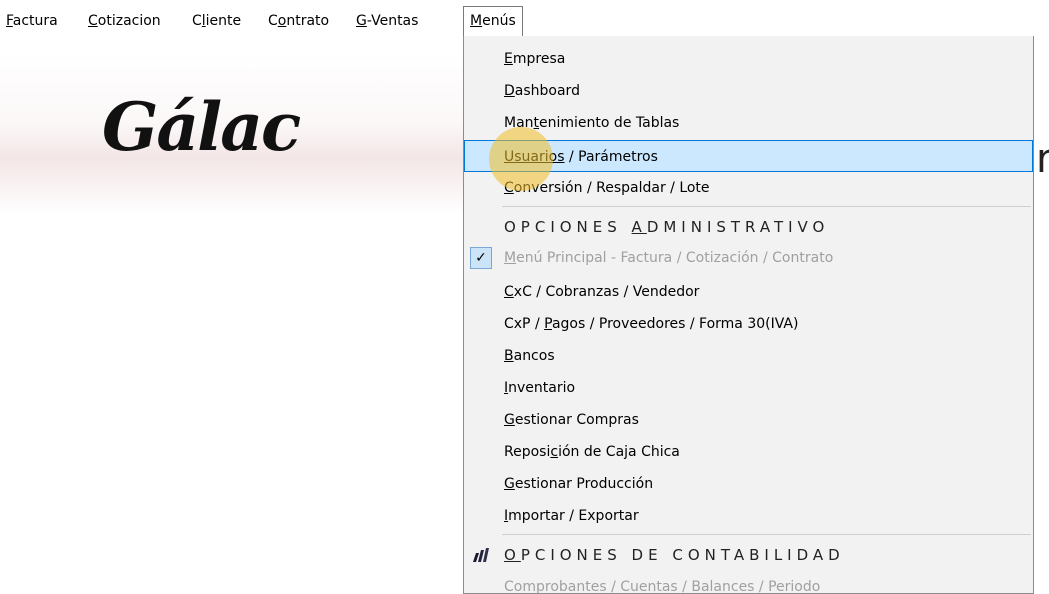 This screenshot has height=594, width=1049. What do you see at coordinates (748, 91) in the screenshot?
I see `menu-item-dashboard: Dashboard` at bounding box center [748, 91].